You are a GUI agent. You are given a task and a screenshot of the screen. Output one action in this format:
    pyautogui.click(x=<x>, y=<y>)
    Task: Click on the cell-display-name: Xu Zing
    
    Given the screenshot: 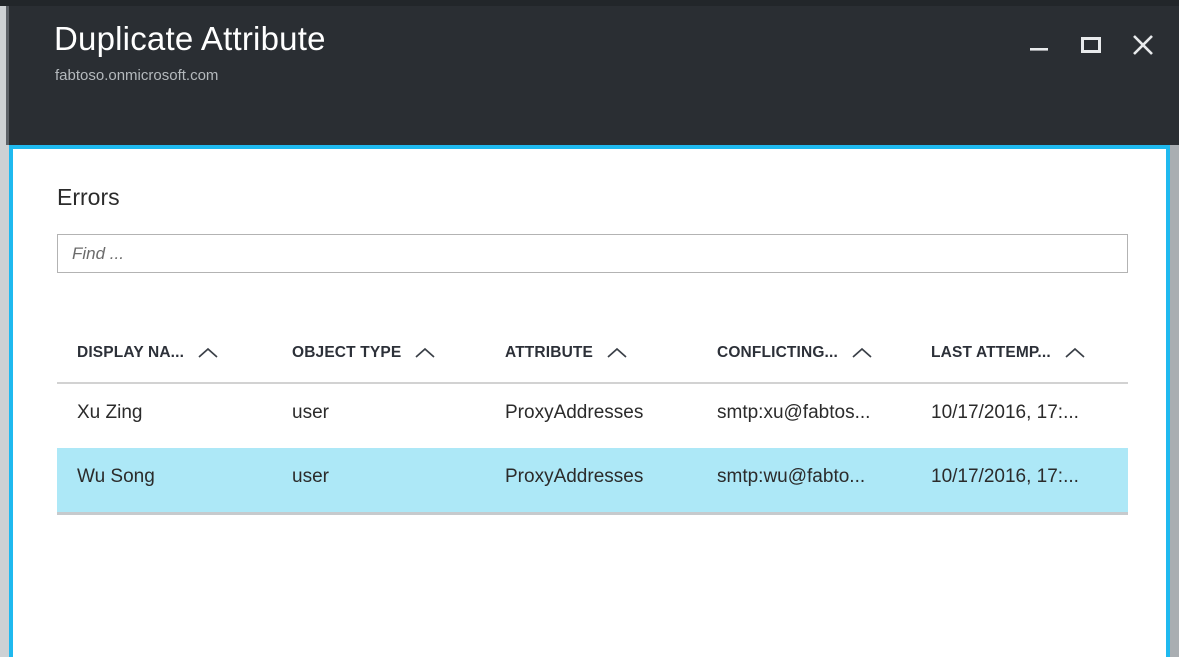 What is the action you would take?
    pyautogui.click(x=110, y=412)
    